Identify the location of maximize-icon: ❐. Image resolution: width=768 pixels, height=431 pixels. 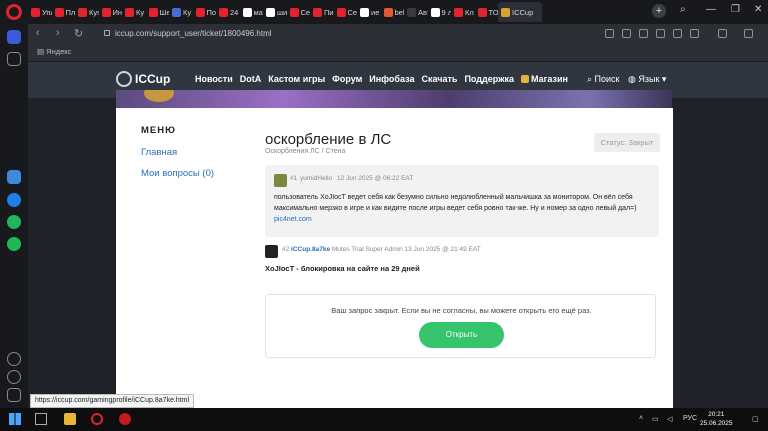
(735, 9).